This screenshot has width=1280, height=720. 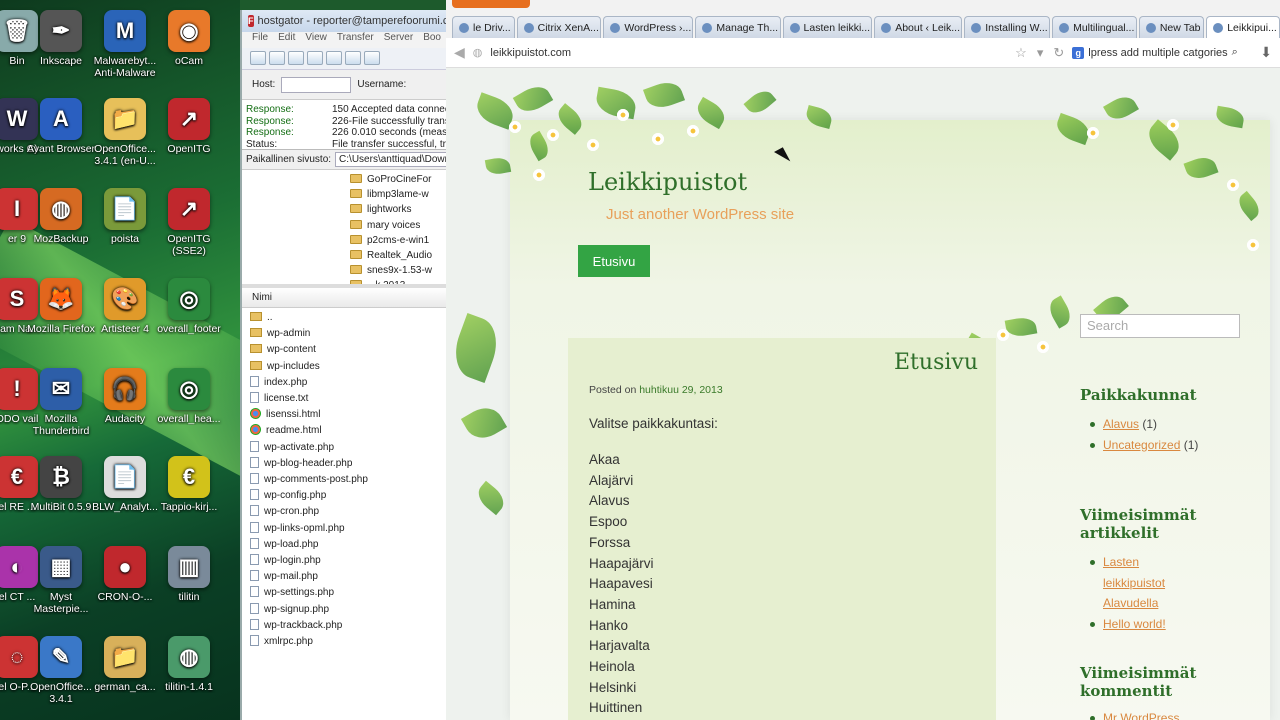 What do you see at coordinates (61, 216) in the screenshot?
I see `desktop-shortcut: ◍ MozBackup` at bounding box center [61, 216].